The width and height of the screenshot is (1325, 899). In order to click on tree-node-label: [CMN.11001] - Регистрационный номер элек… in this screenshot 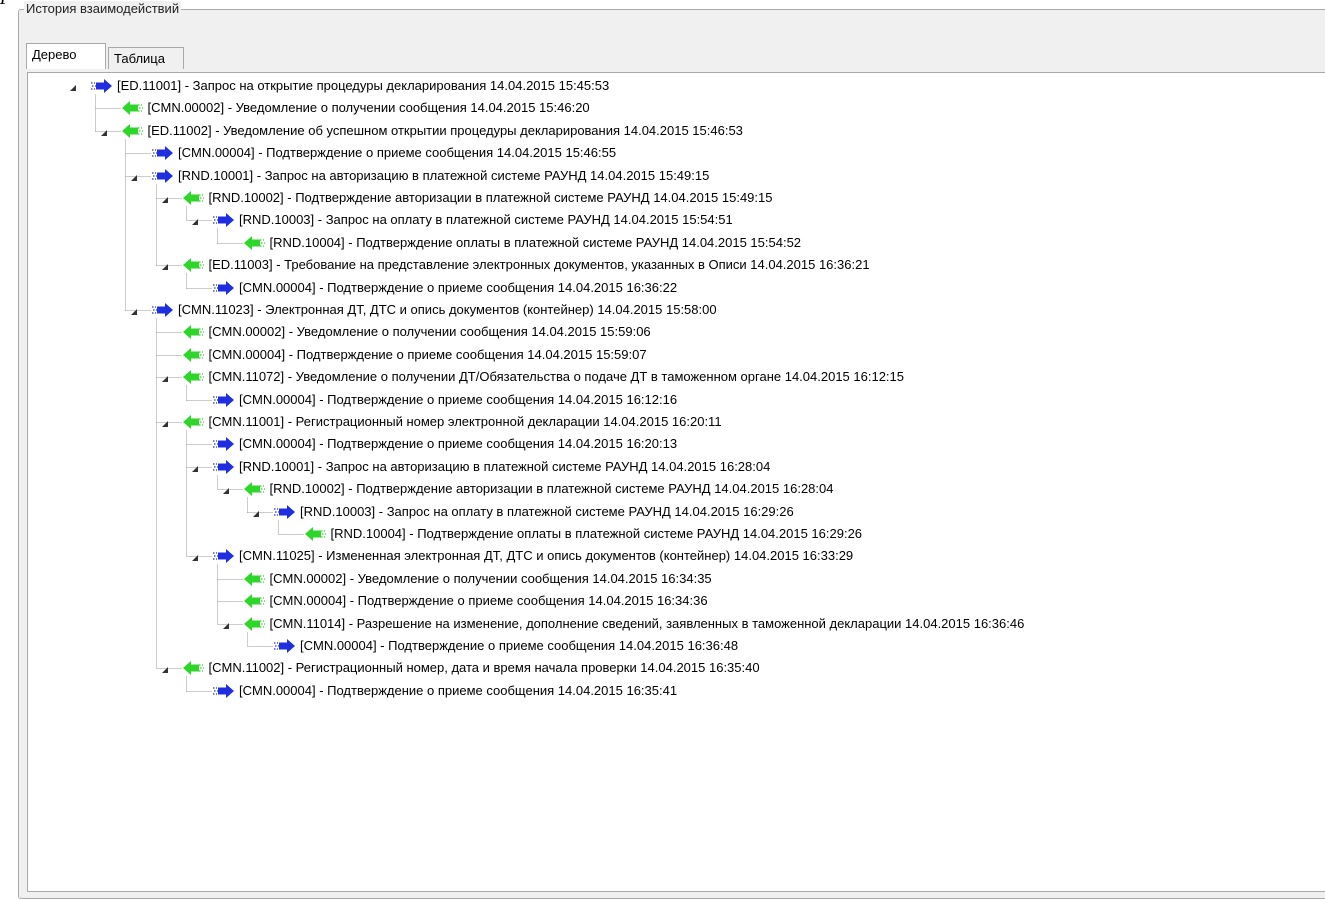, I will do `click(465, 421)`.